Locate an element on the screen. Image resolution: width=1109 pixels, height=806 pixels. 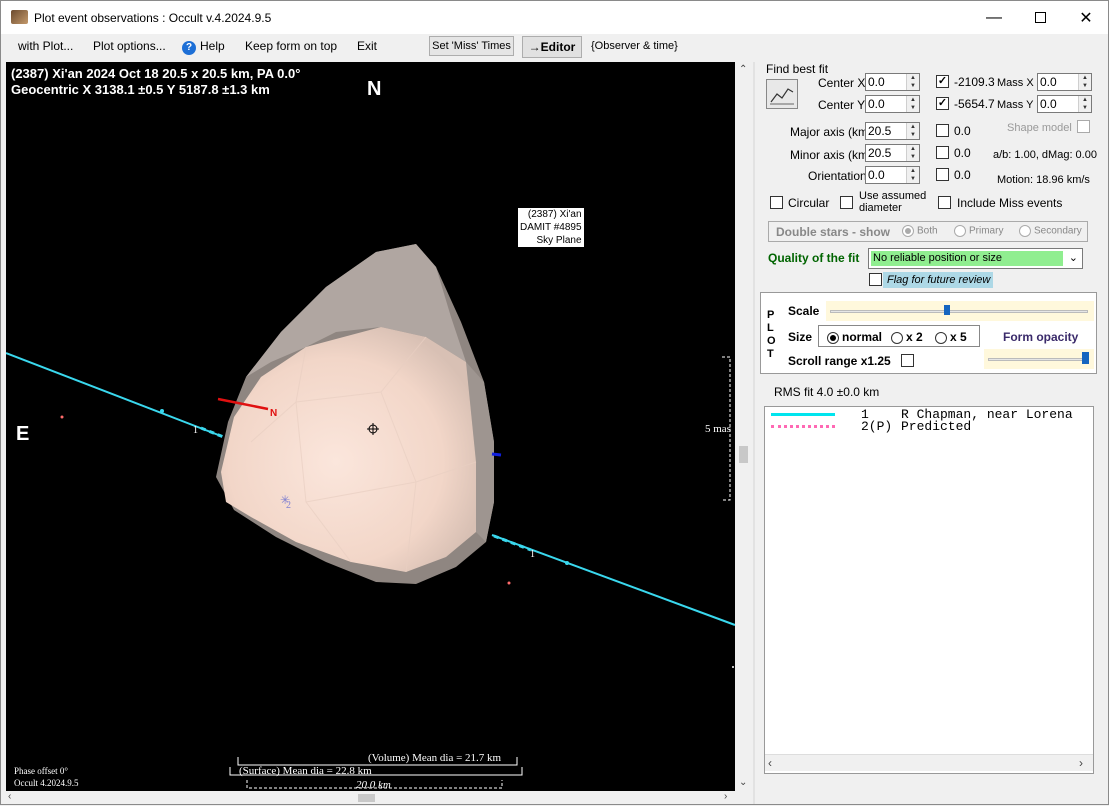
size-x2-radio: x 2 is located at coordinates (907, 337).